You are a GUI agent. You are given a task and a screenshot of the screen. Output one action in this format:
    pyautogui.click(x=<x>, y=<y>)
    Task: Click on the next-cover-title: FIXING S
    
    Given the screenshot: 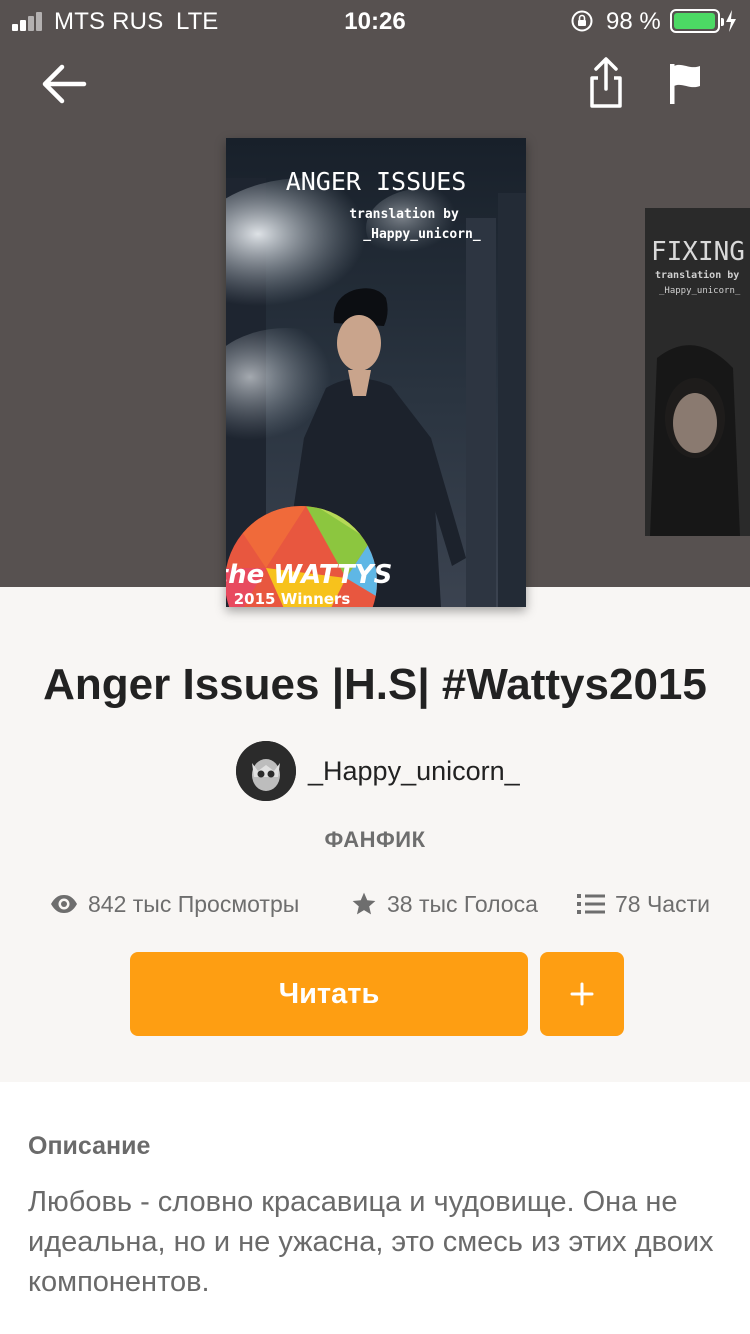 What is the action you would take?
    pyautogui.click(x=700, y=252)
    